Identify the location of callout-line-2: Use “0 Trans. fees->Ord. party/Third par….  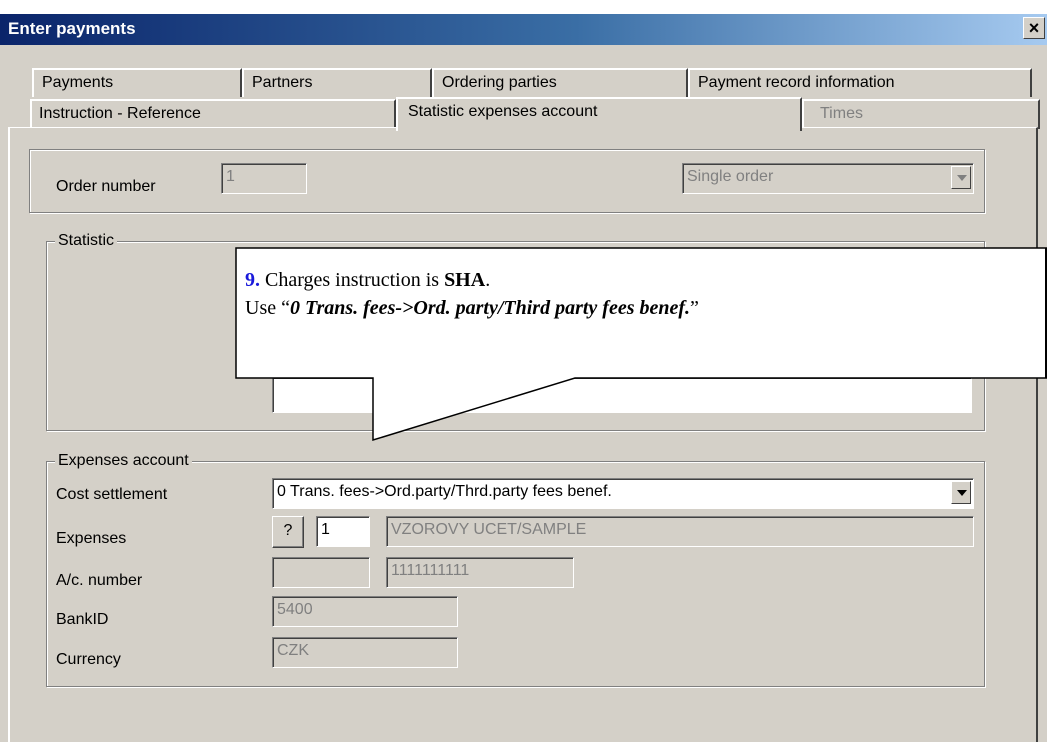
(472, 308).